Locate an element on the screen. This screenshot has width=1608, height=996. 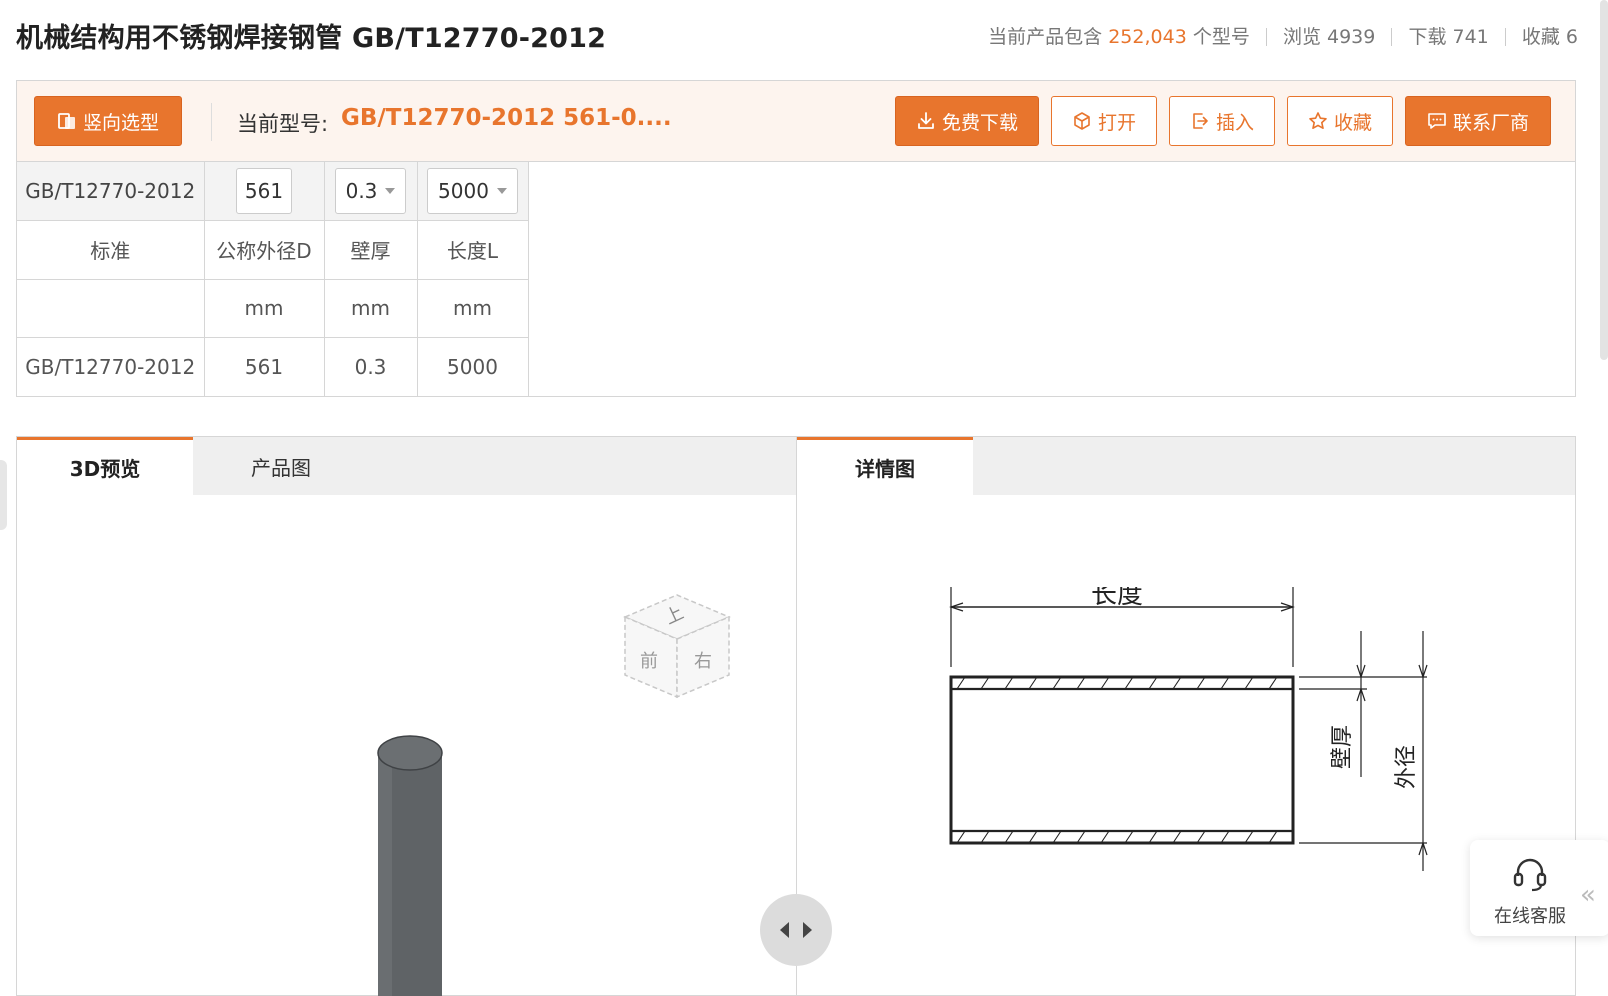
contact-vendor-label: 联系厂商 is located at coordinates (1490, 122).